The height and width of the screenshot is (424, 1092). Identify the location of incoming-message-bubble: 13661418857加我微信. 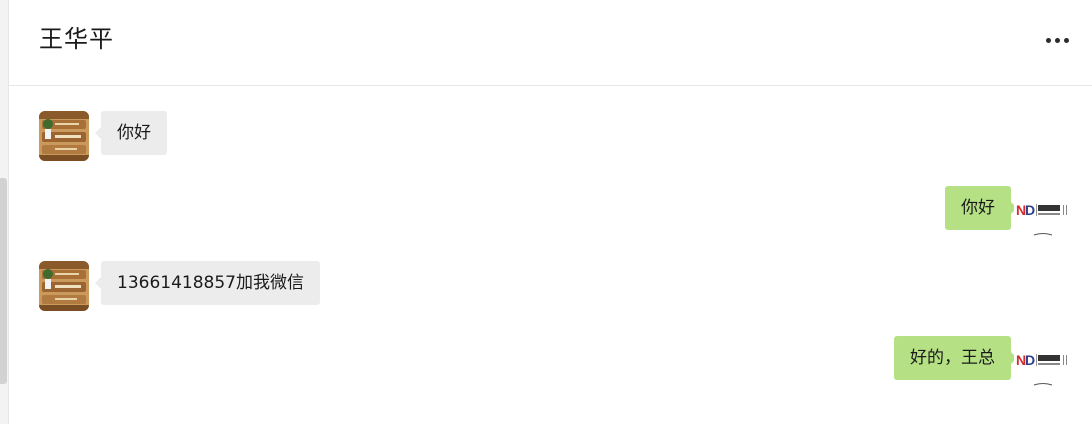
(207, 283).